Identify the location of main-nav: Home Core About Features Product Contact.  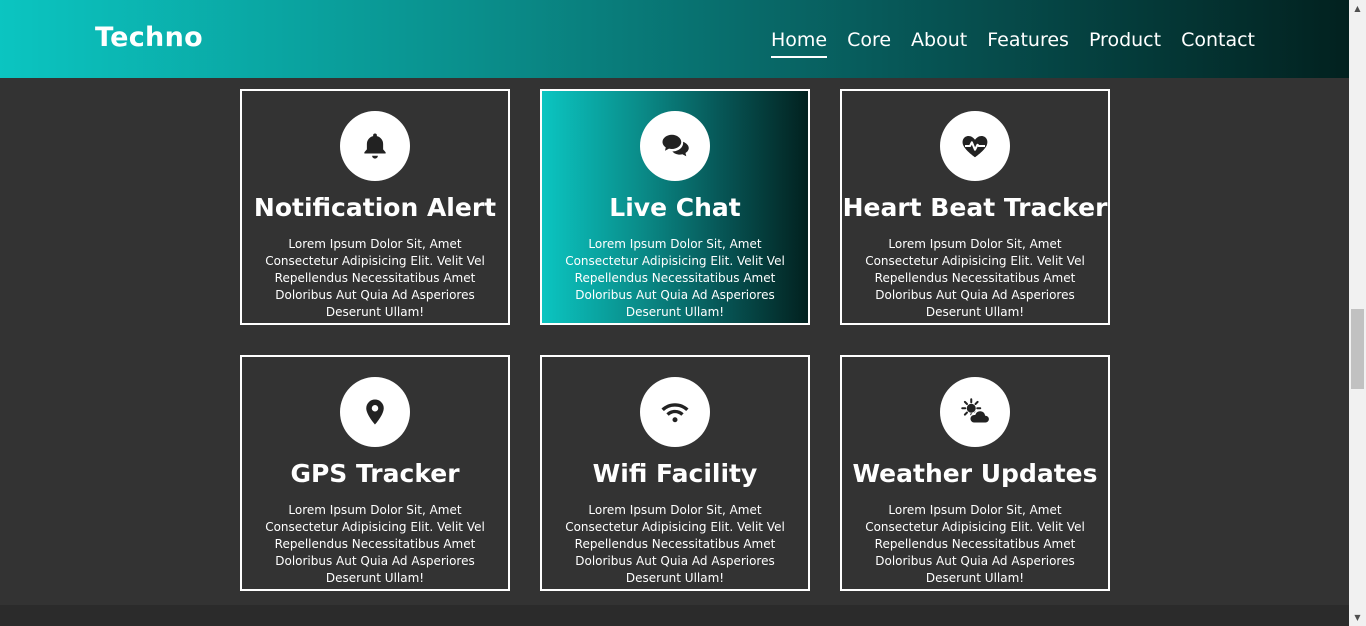
(1012, 43).